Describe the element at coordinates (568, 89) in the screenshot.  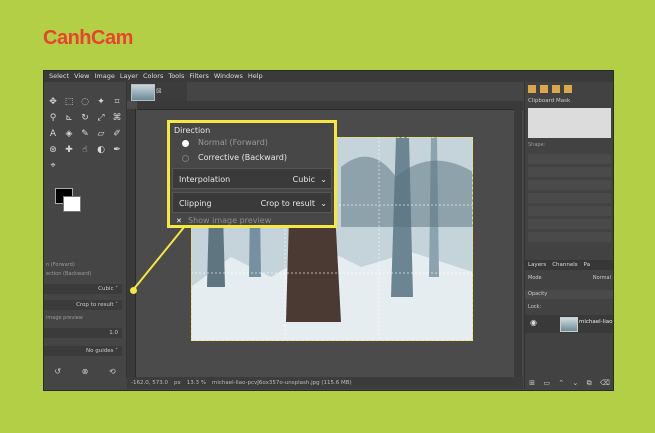
I see `document-icon` at that location.